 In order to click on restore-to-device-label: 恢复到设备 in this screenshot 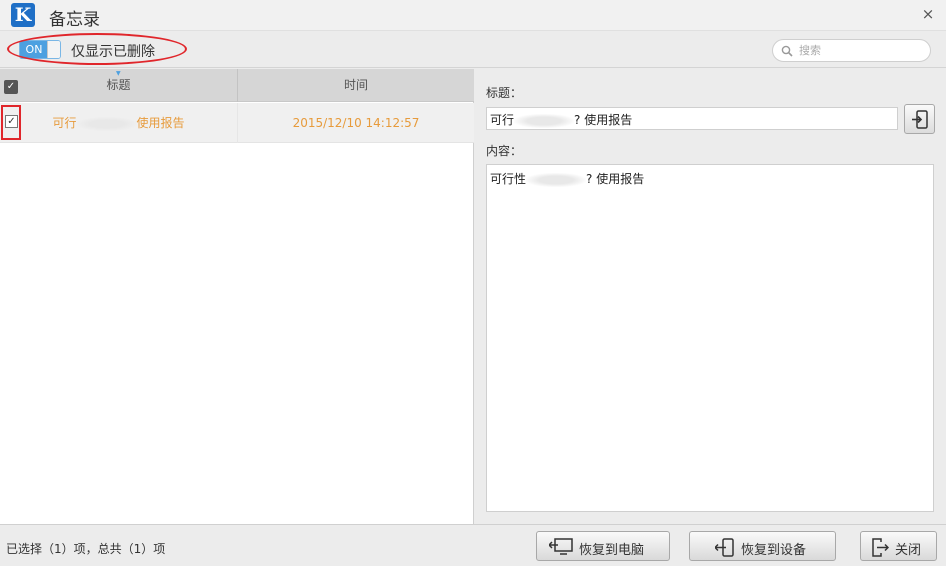, I will do `click(774, 550)`.